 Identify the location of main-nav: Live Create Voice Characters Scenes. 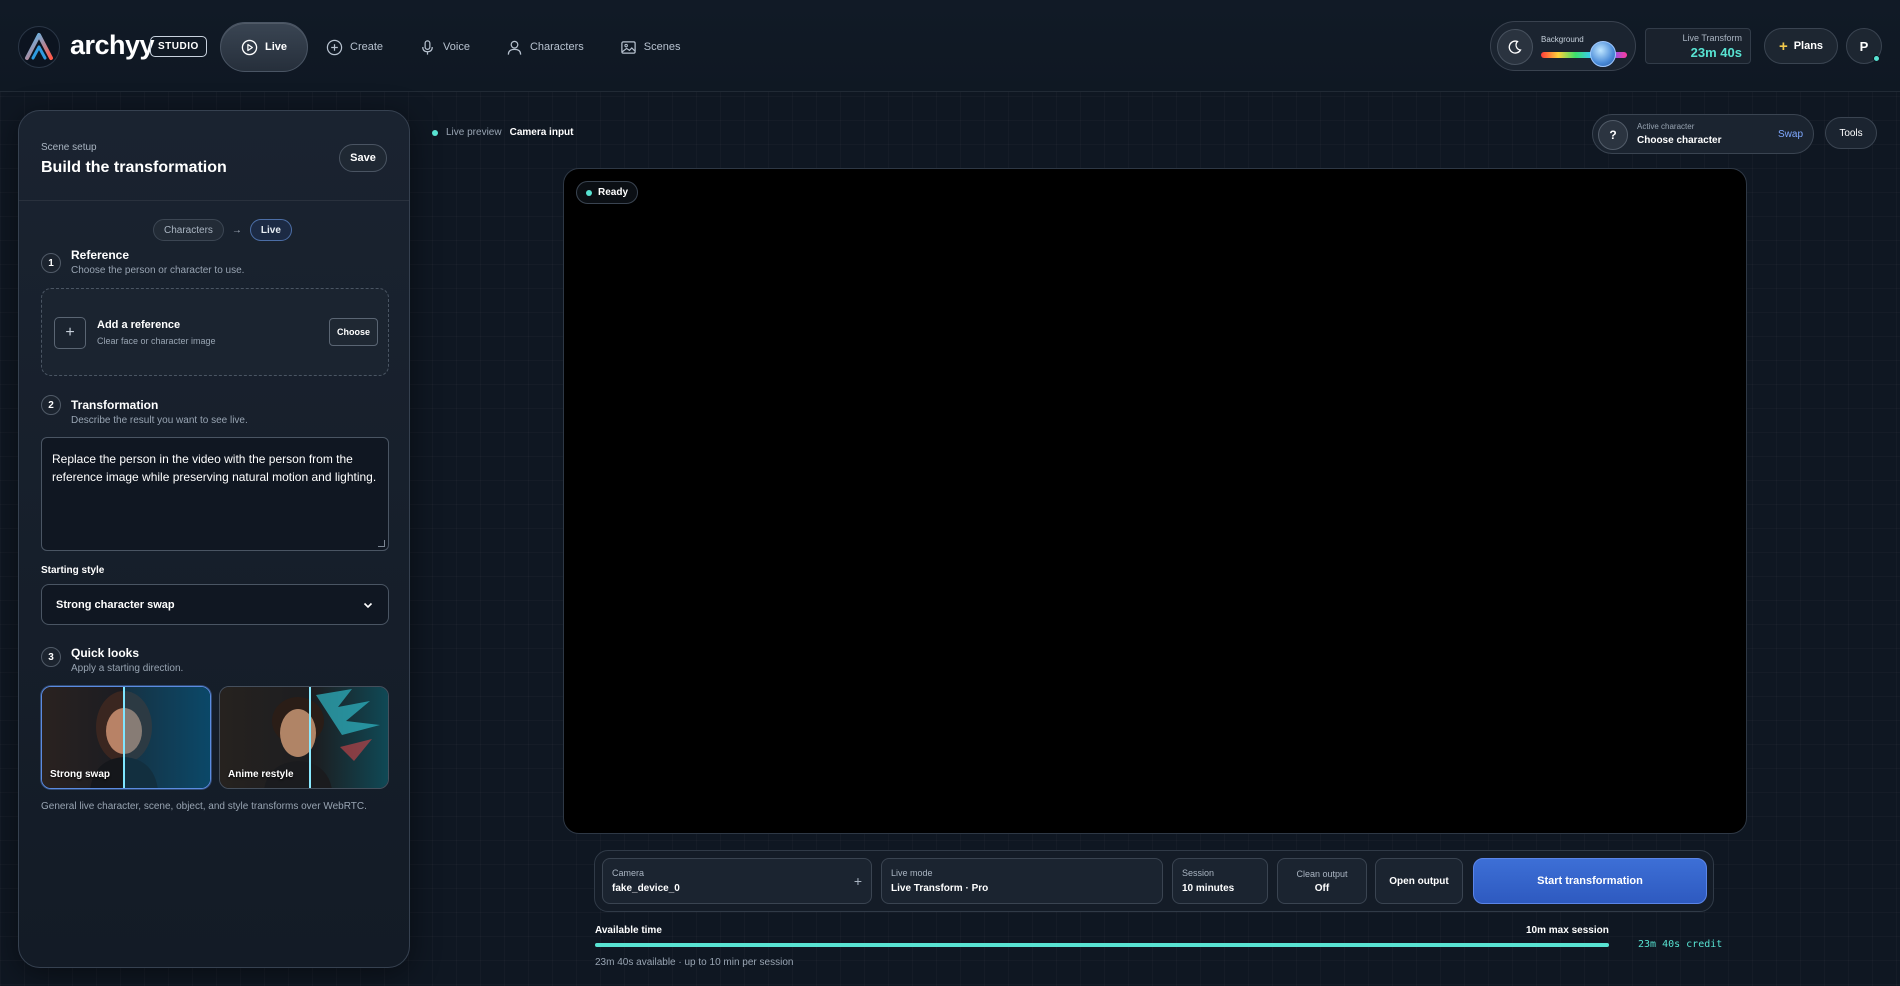
(459, 47).